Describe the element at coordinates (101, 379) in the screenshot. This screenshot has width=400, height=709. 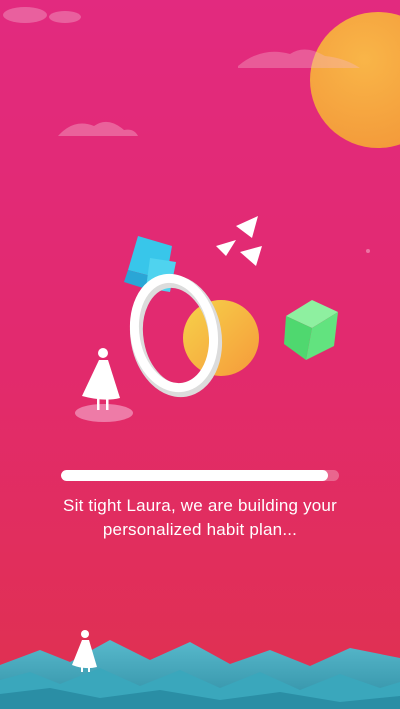
I see `figure-icon` at that location.